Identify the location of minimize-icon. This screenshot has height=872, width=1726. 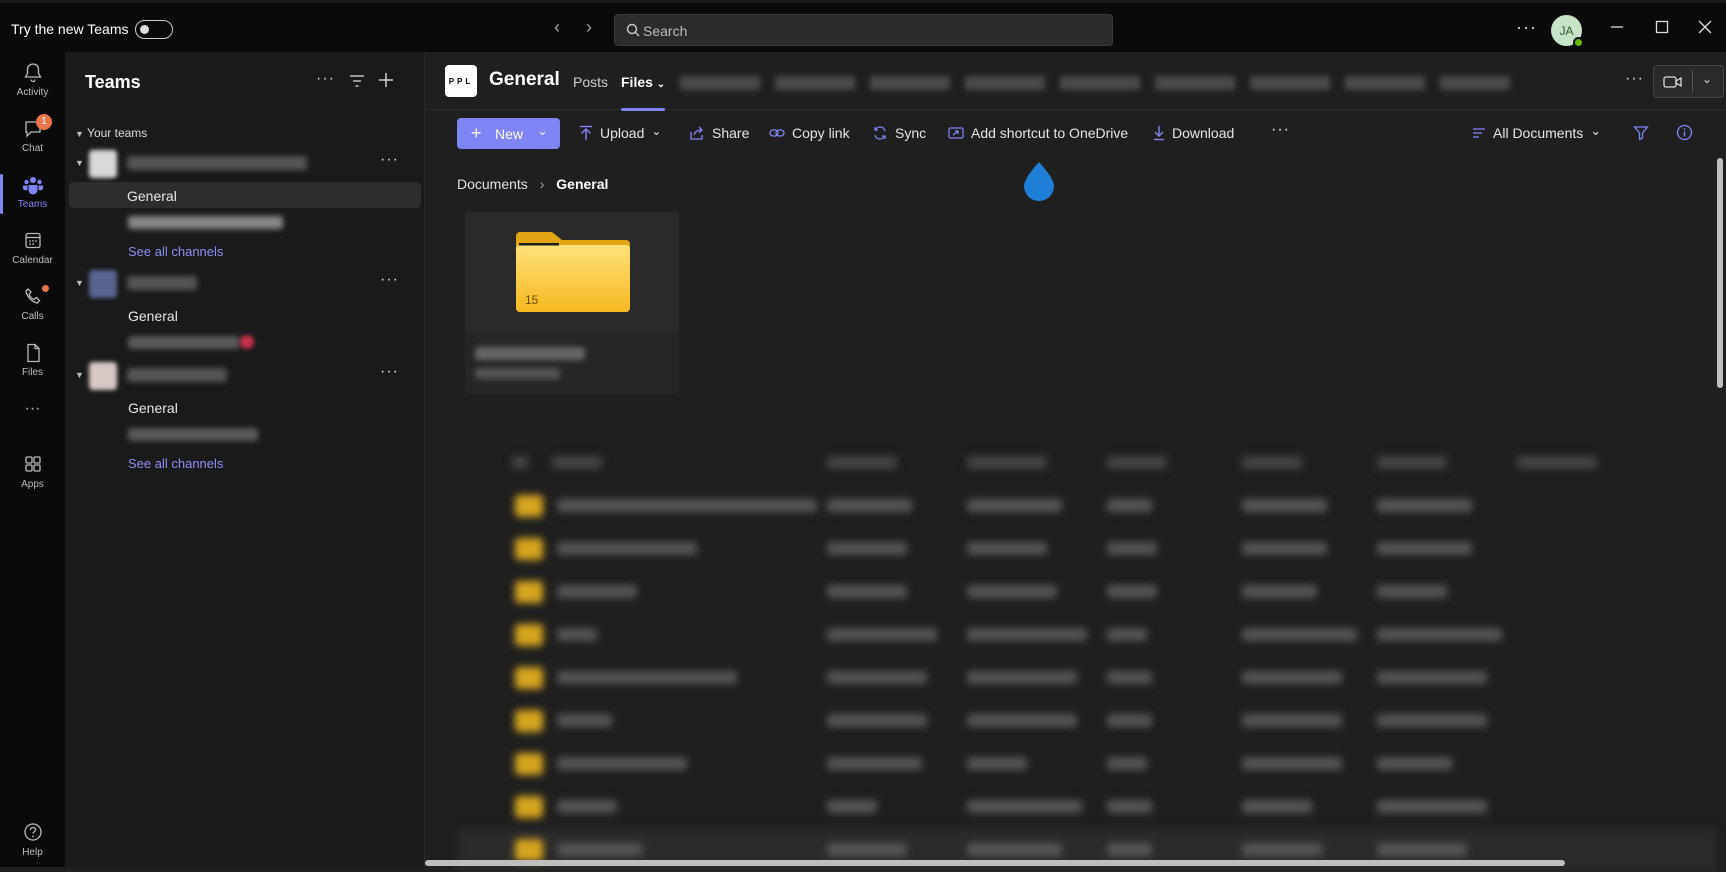
(1617, 27).